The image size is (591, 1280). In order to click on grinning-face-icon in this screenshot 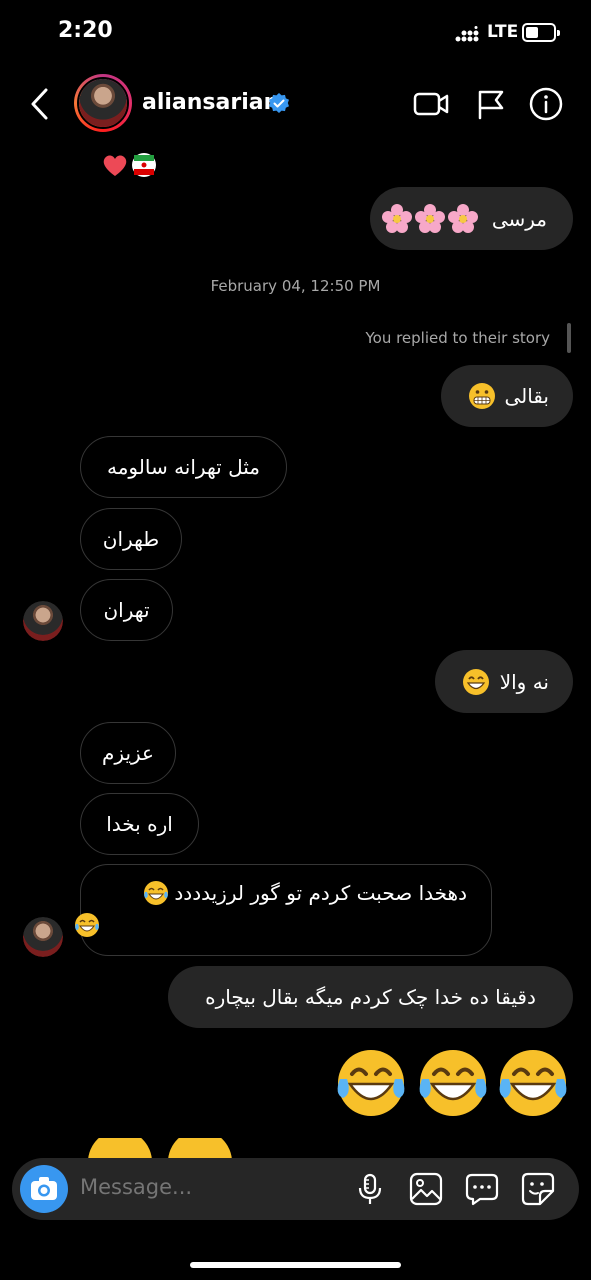, I will do `click(476, 682)`.